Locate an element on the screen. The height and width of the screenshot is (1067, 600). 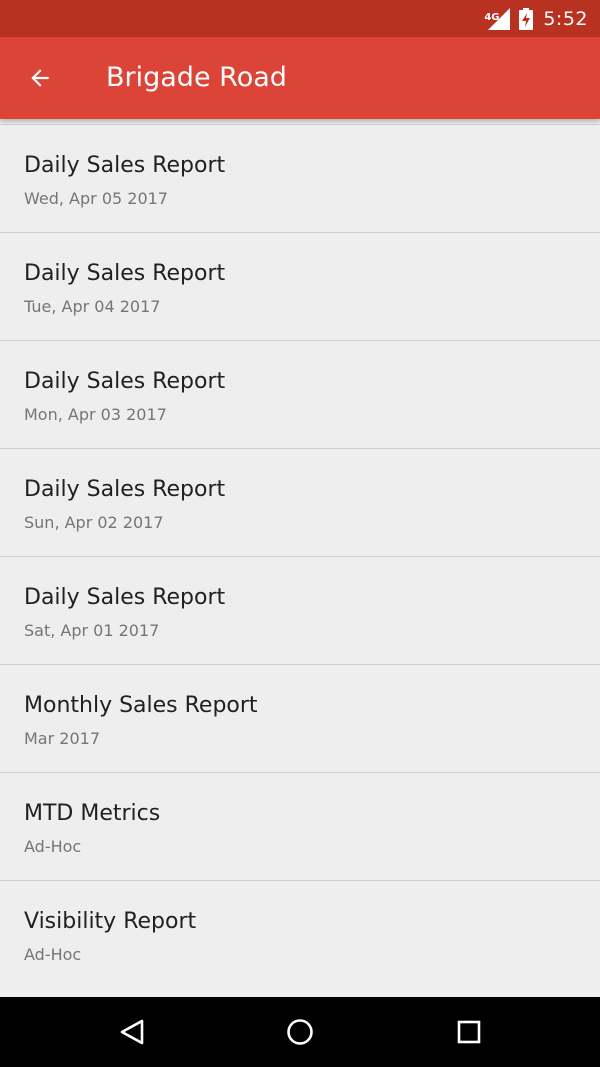
battery-indicator is located at coordinates (526, 18).